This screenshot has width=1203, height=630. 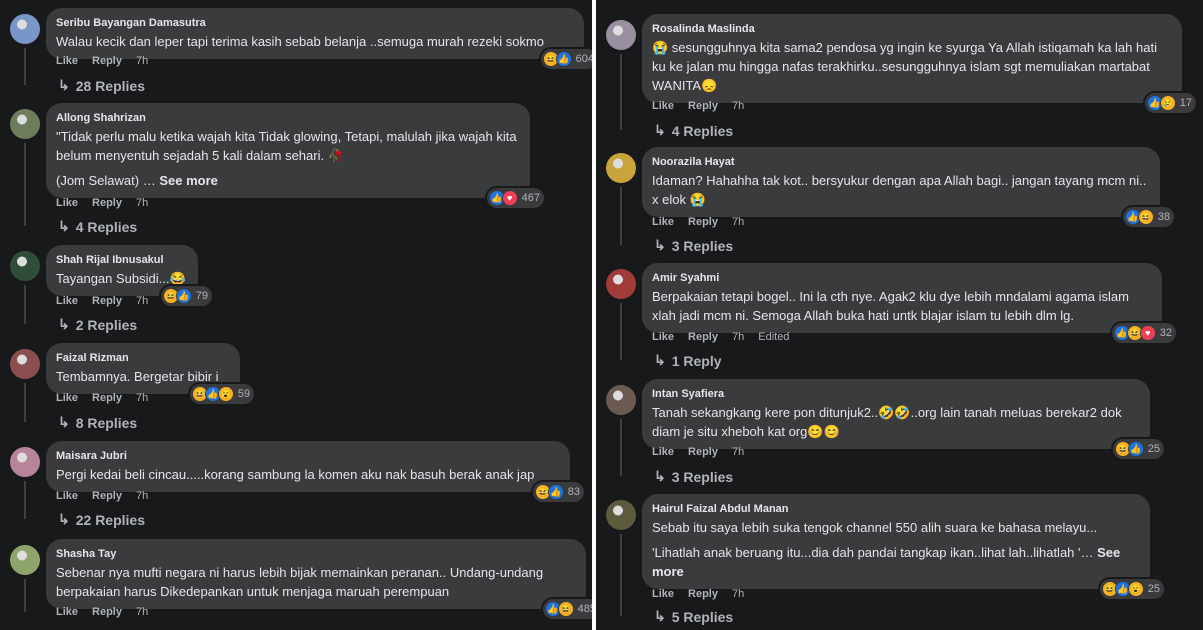 What do you see at coordinates (1148, 217) in the screenshot?
I see `reactions-summary: 👍 😆 38` at bounding box center [1148, 217].